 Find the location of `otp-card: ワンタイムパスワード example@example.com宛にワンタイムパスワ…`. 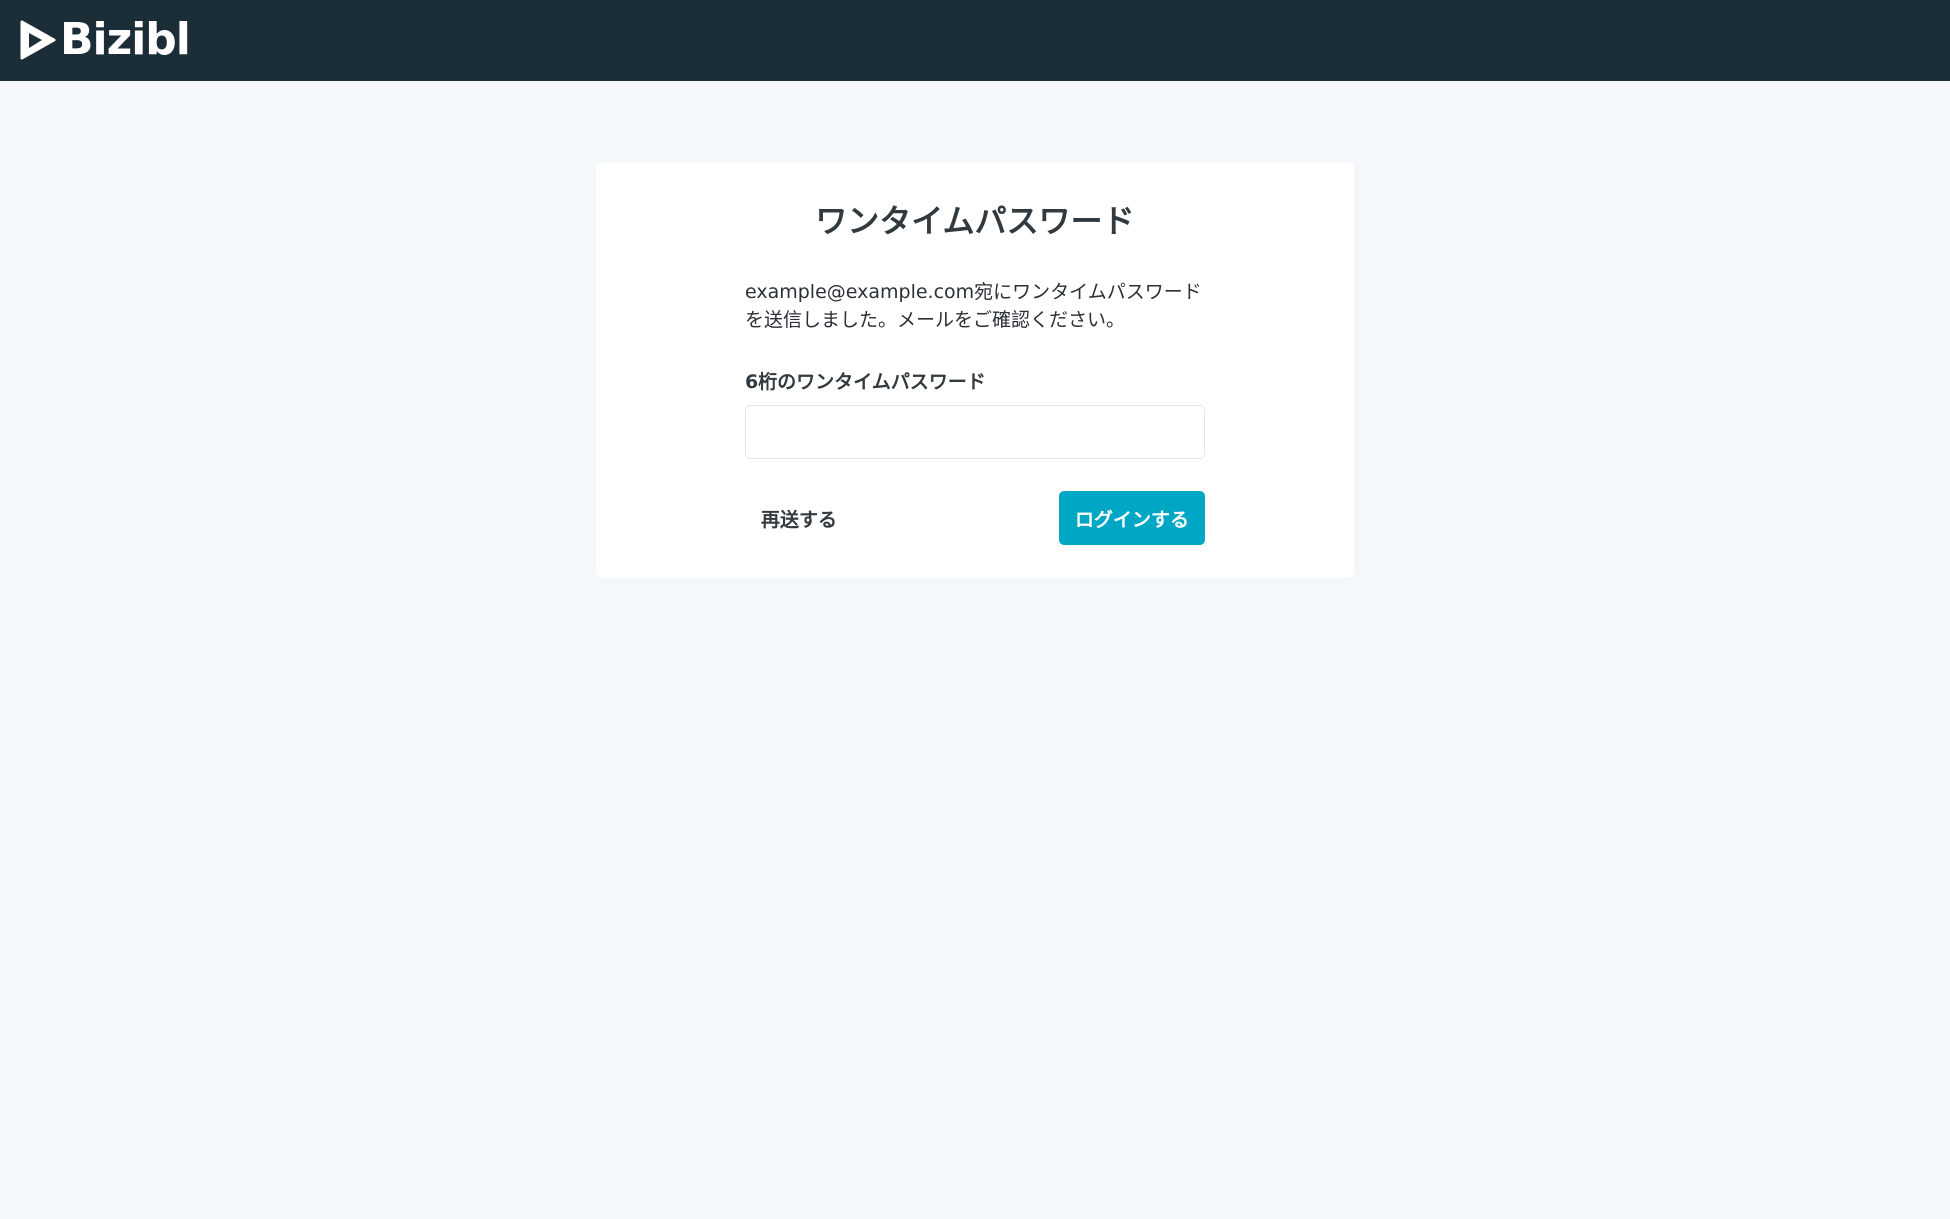

otp-card: ワンタイムパスワード example@example.com宛にワンタイムパスワ… is located at coordinates (975, 370).